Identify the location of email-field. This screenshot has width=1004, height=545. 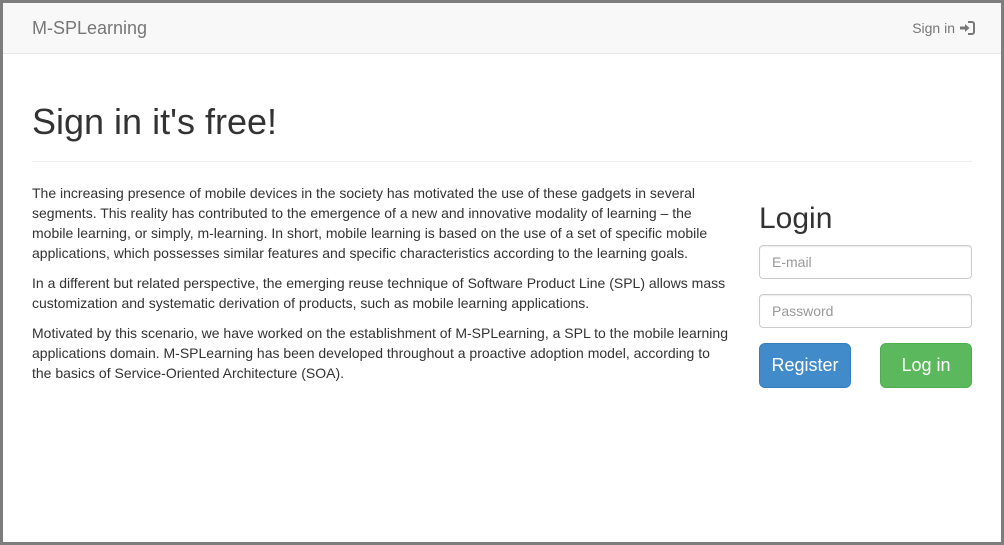
(865, 262).